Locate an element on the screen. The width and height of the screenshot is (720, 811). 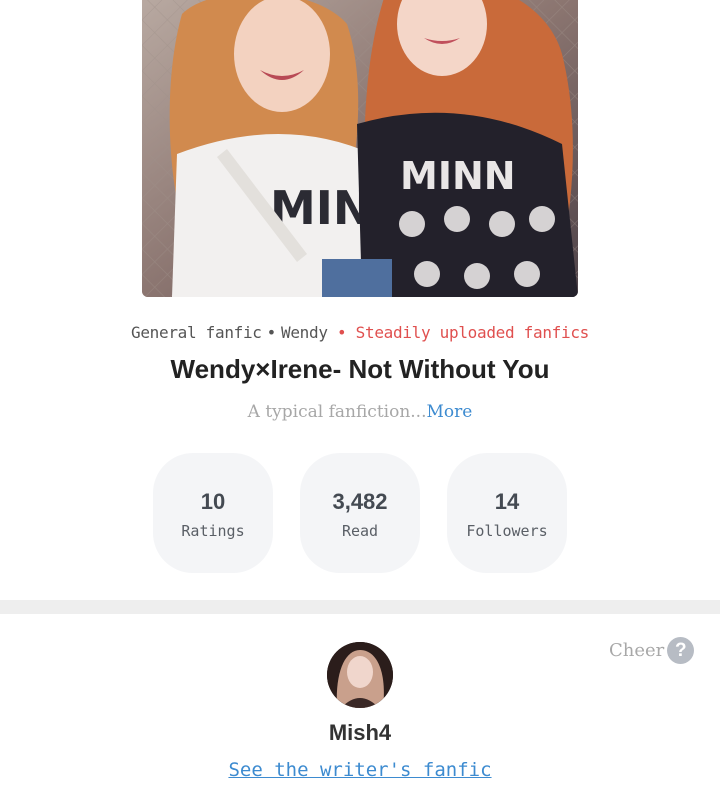
avatar-photo is located at coordinates (360, 675).